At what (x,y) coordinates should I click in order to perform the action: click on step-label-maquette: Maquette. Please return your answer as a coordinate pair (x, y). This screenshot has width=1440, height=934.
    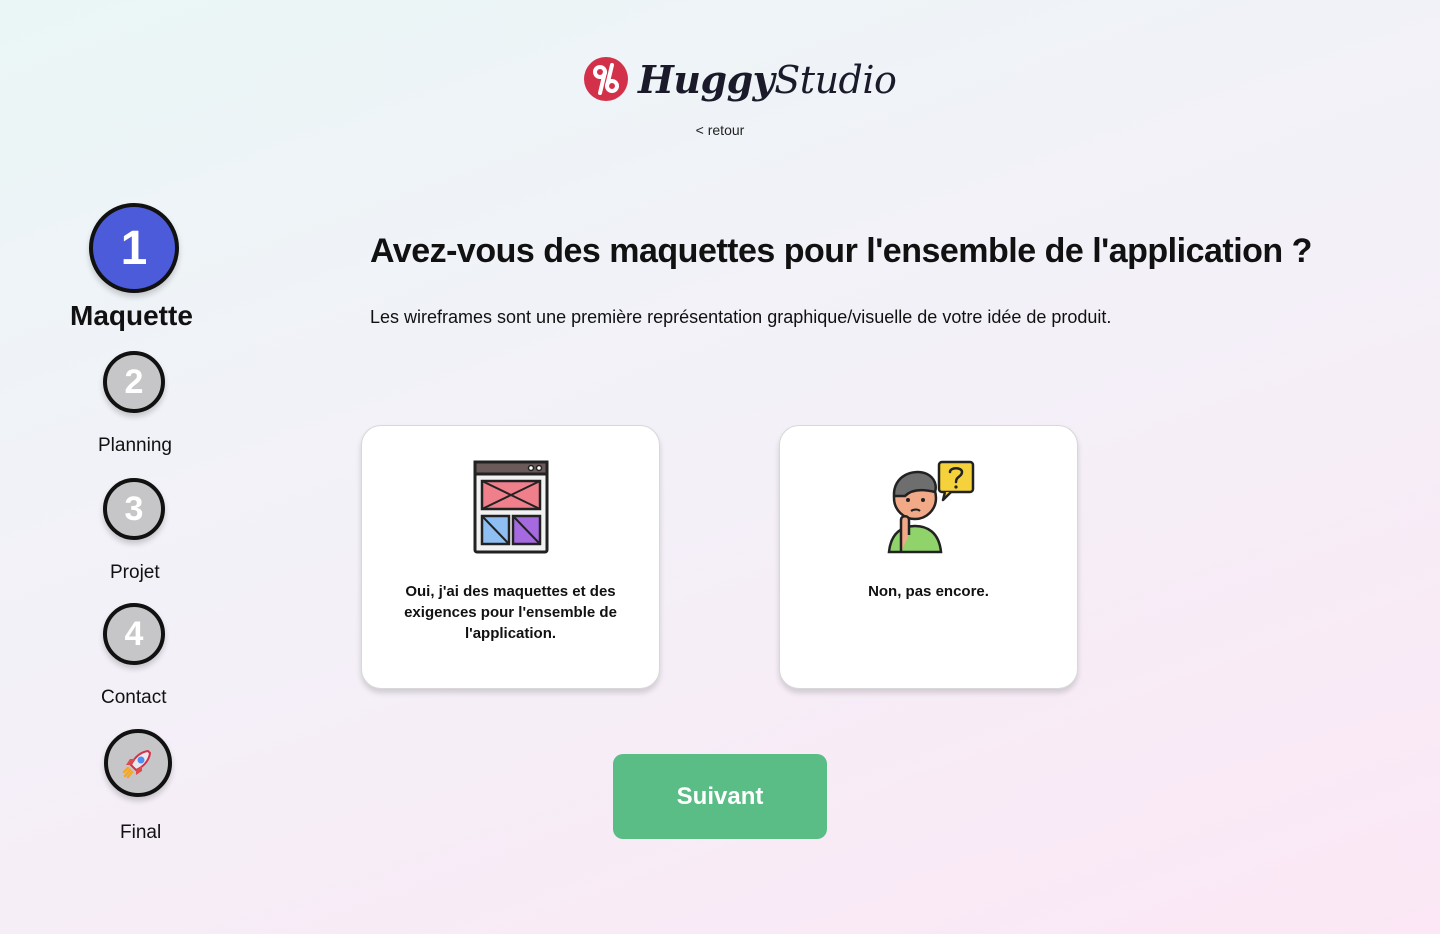
    Looking at the image, I should click on (131, 315).